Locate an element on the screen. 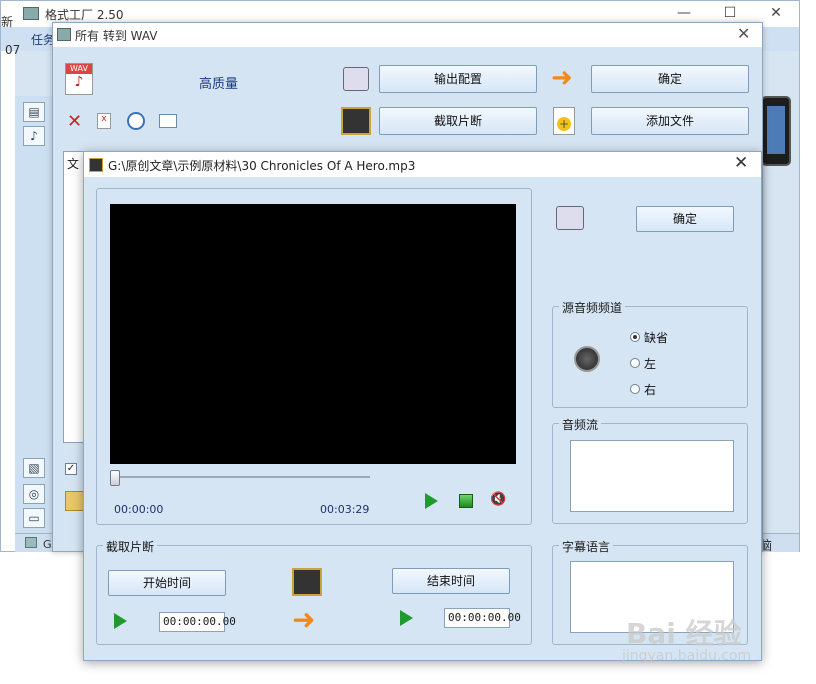 Image resolution: width=816 pixels, height=684 pixels. channel-default-radio is located at coordinates (635, 337).